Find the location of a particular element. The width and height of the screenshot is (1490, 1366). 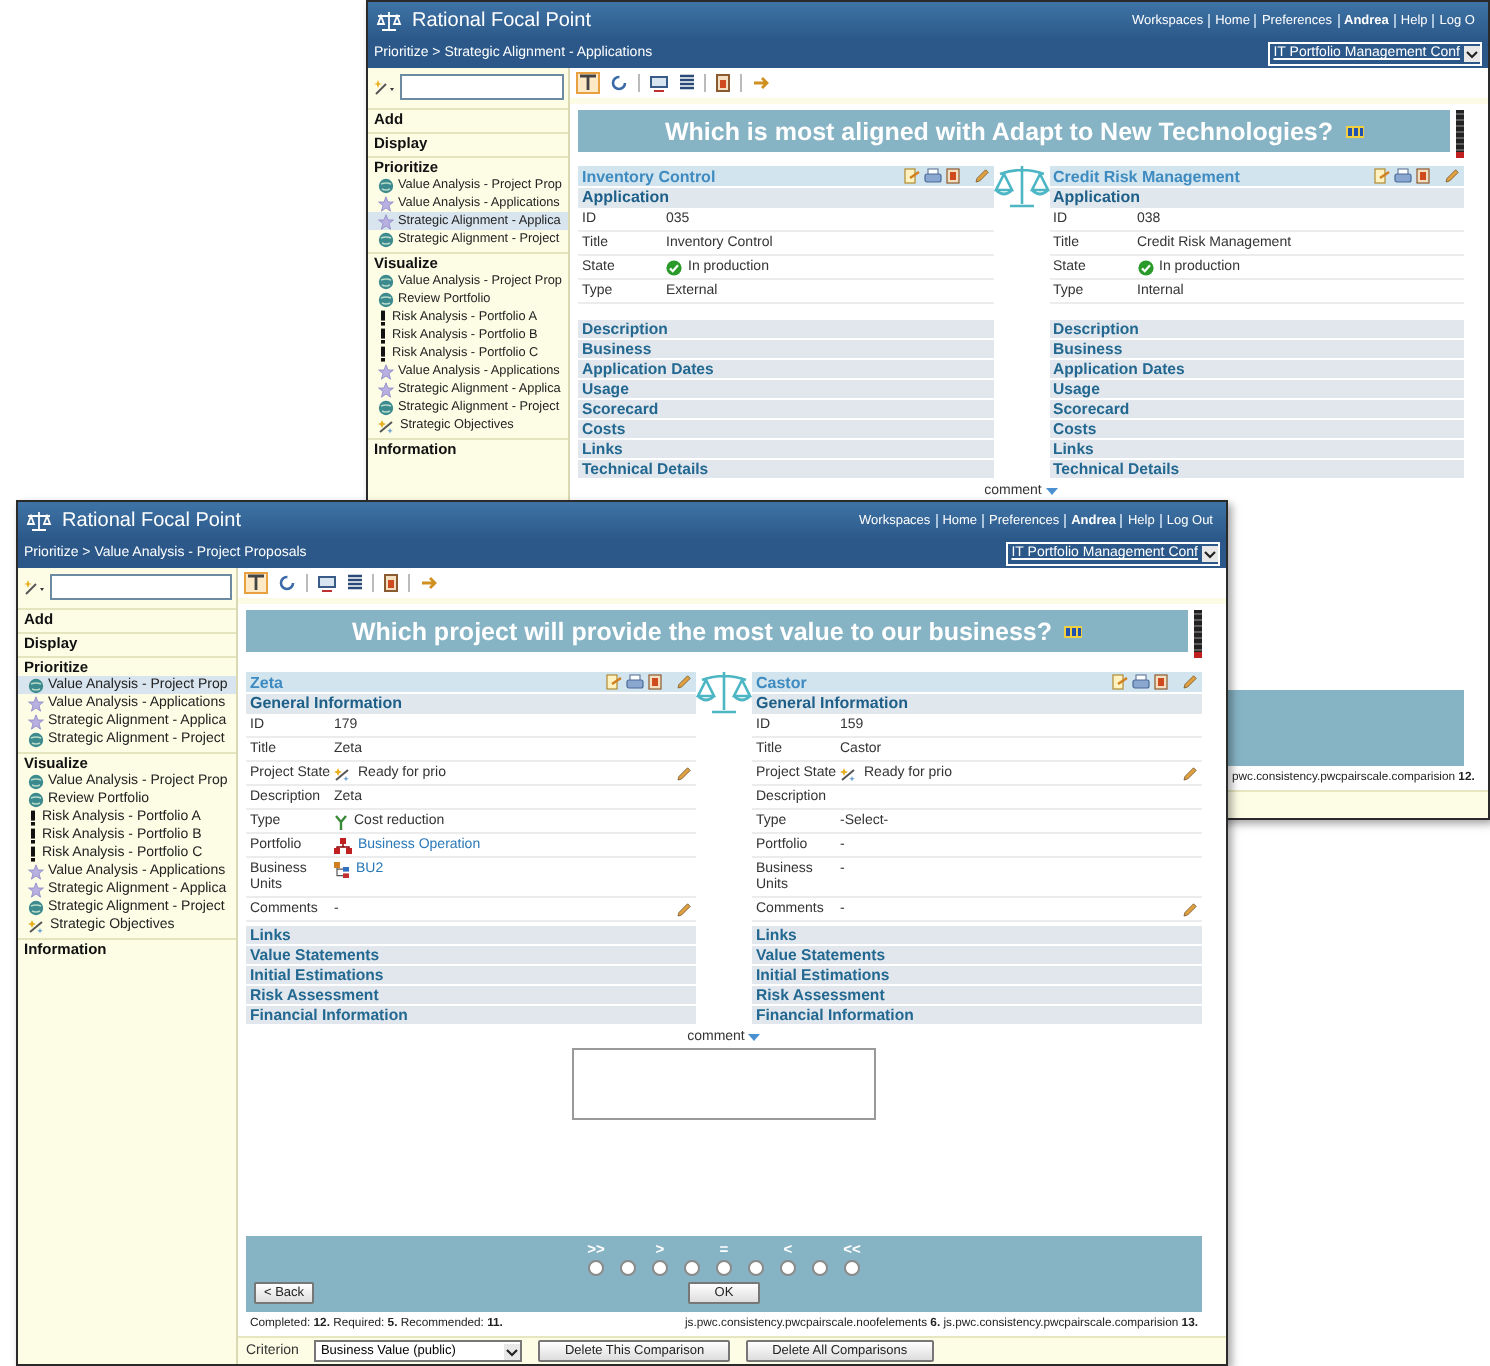

hierarchy-icon is located at coordinates (342, 869).